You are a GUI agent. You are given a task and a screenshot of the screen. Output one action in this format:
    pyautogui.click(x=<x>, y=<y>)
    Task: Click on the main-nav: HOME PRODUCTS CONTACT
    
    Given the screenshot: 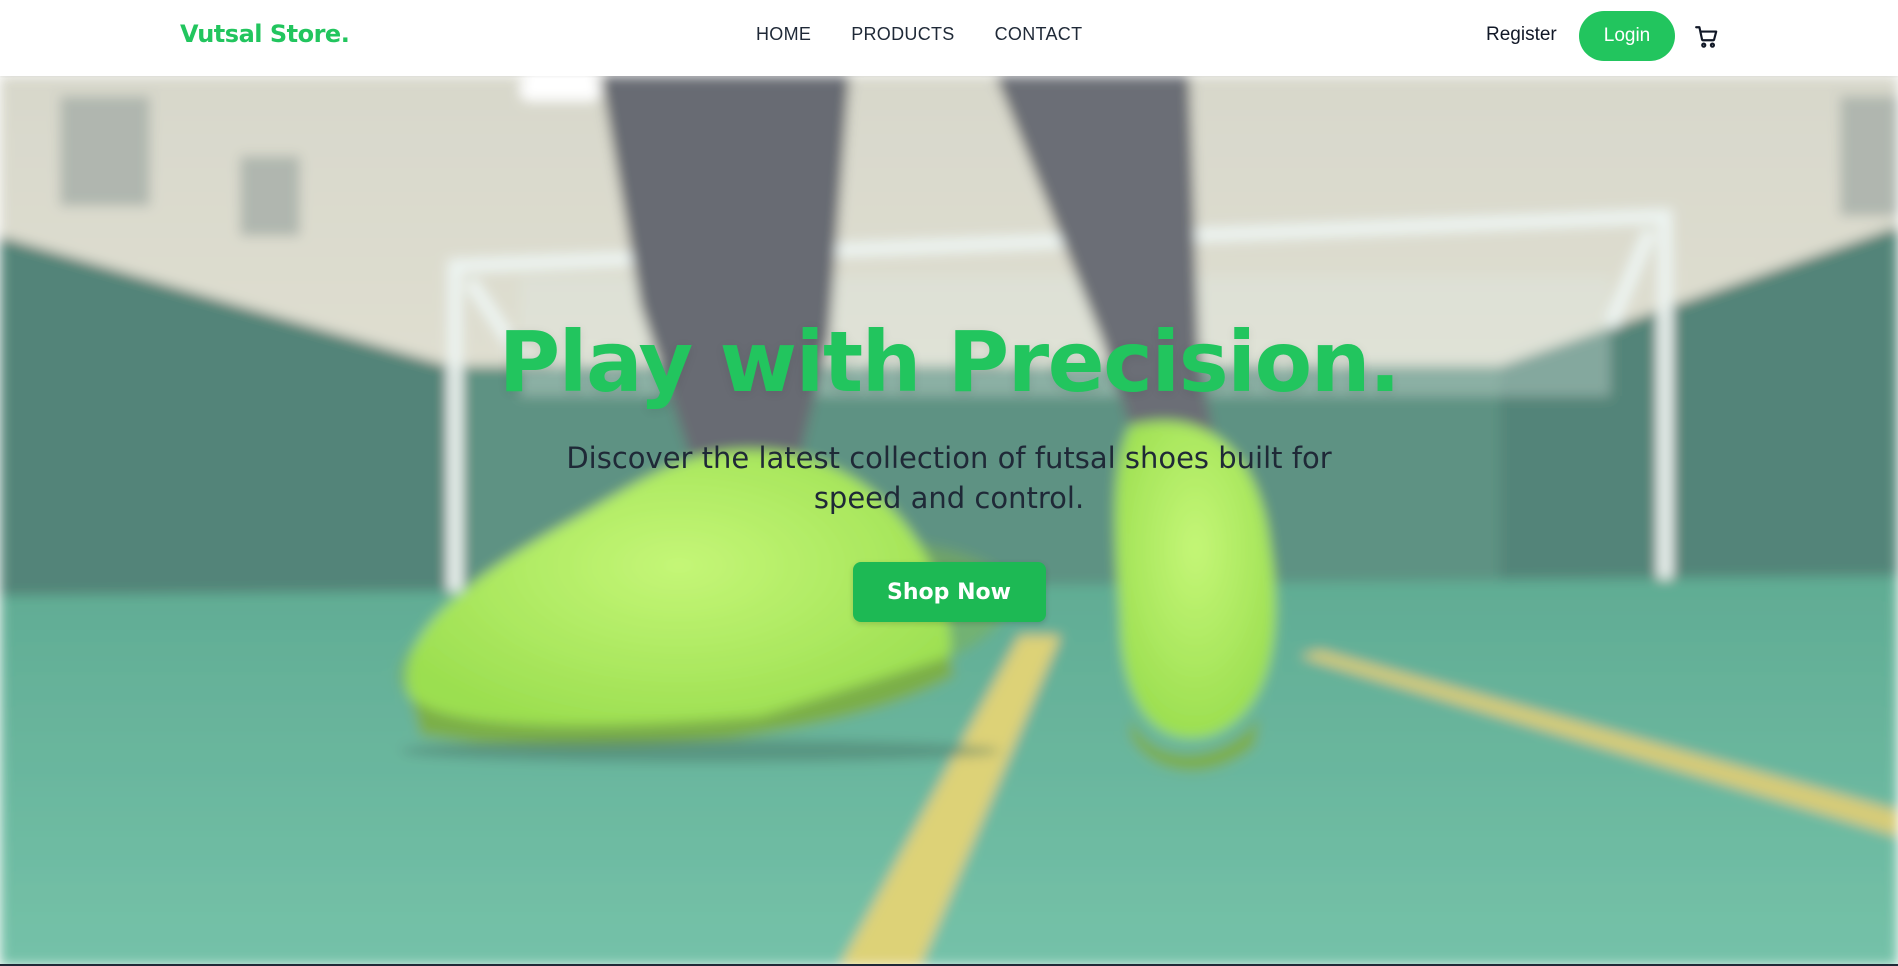 What is the action you would take?
    pyautogui.click(x=919, y=34)
    